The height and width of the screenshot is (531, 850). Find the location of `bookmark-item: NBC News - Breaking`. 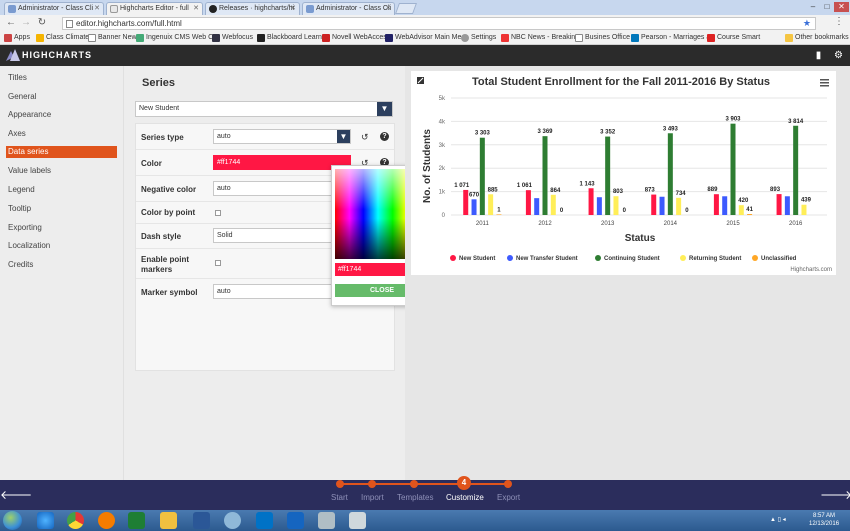

bookmark-item: NBC News - Breaking is located at coordinates (540, 38).